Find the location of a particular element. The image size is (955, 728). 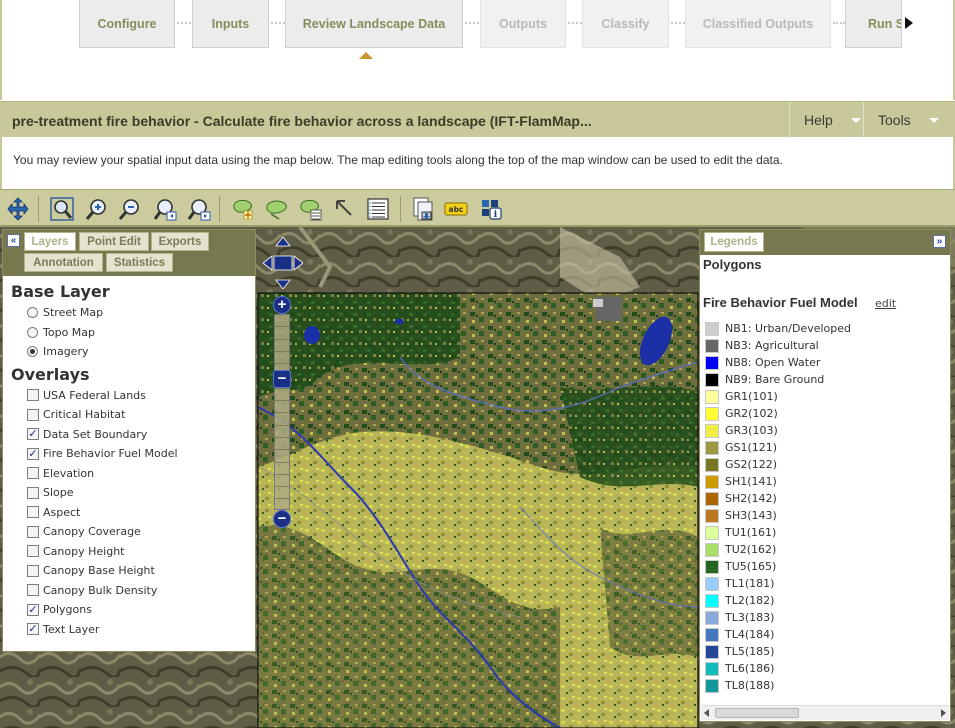

tab-statistics: Statistics is located at coordinates (139, 262).